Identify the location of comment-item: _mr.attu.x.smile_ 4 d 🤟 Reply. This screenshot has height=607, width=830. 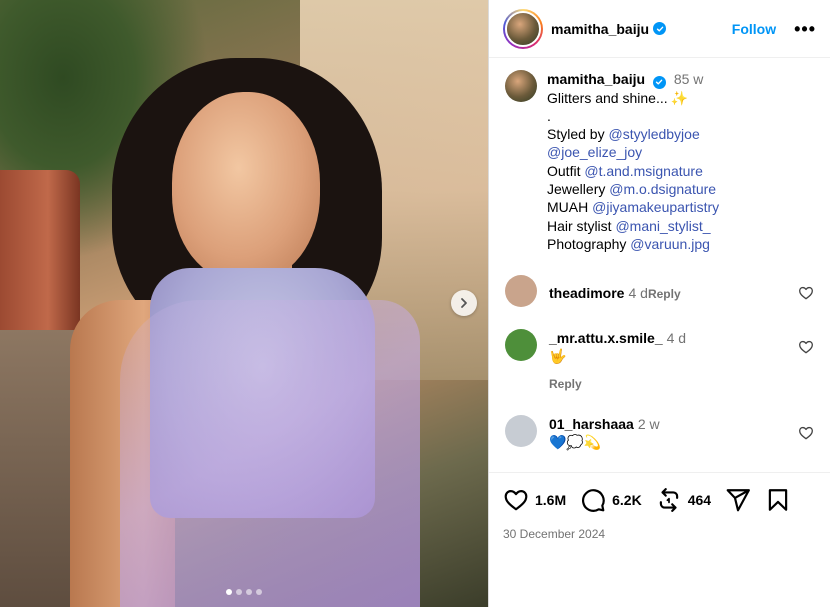
(659, 361).